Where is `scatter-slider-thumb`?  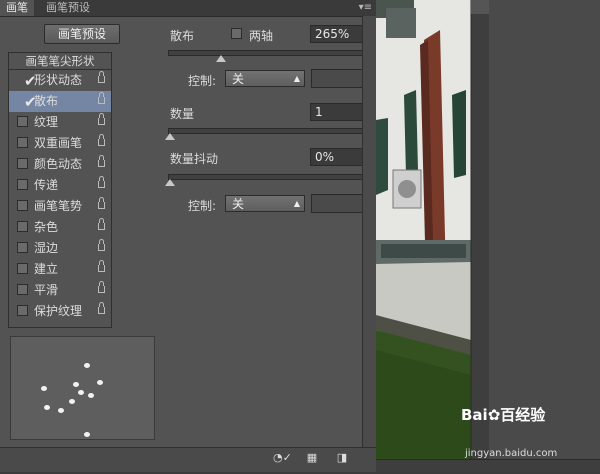 scatter-slider-thumb is located at coordinates (221, 58).